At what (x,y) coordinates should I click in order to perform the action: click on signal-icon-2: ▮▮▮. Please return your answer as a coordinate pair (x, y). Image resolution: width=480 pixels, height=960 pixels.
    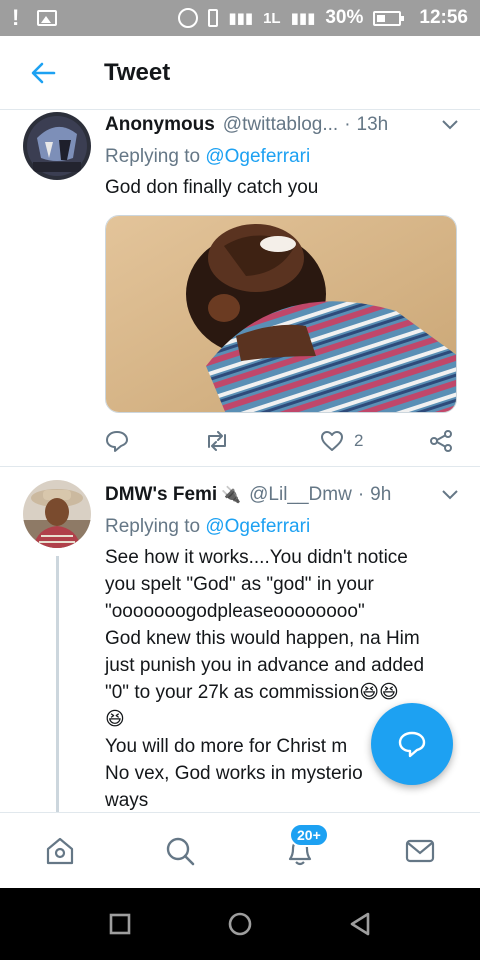
    Looking at the image, I should click on (303, 18).